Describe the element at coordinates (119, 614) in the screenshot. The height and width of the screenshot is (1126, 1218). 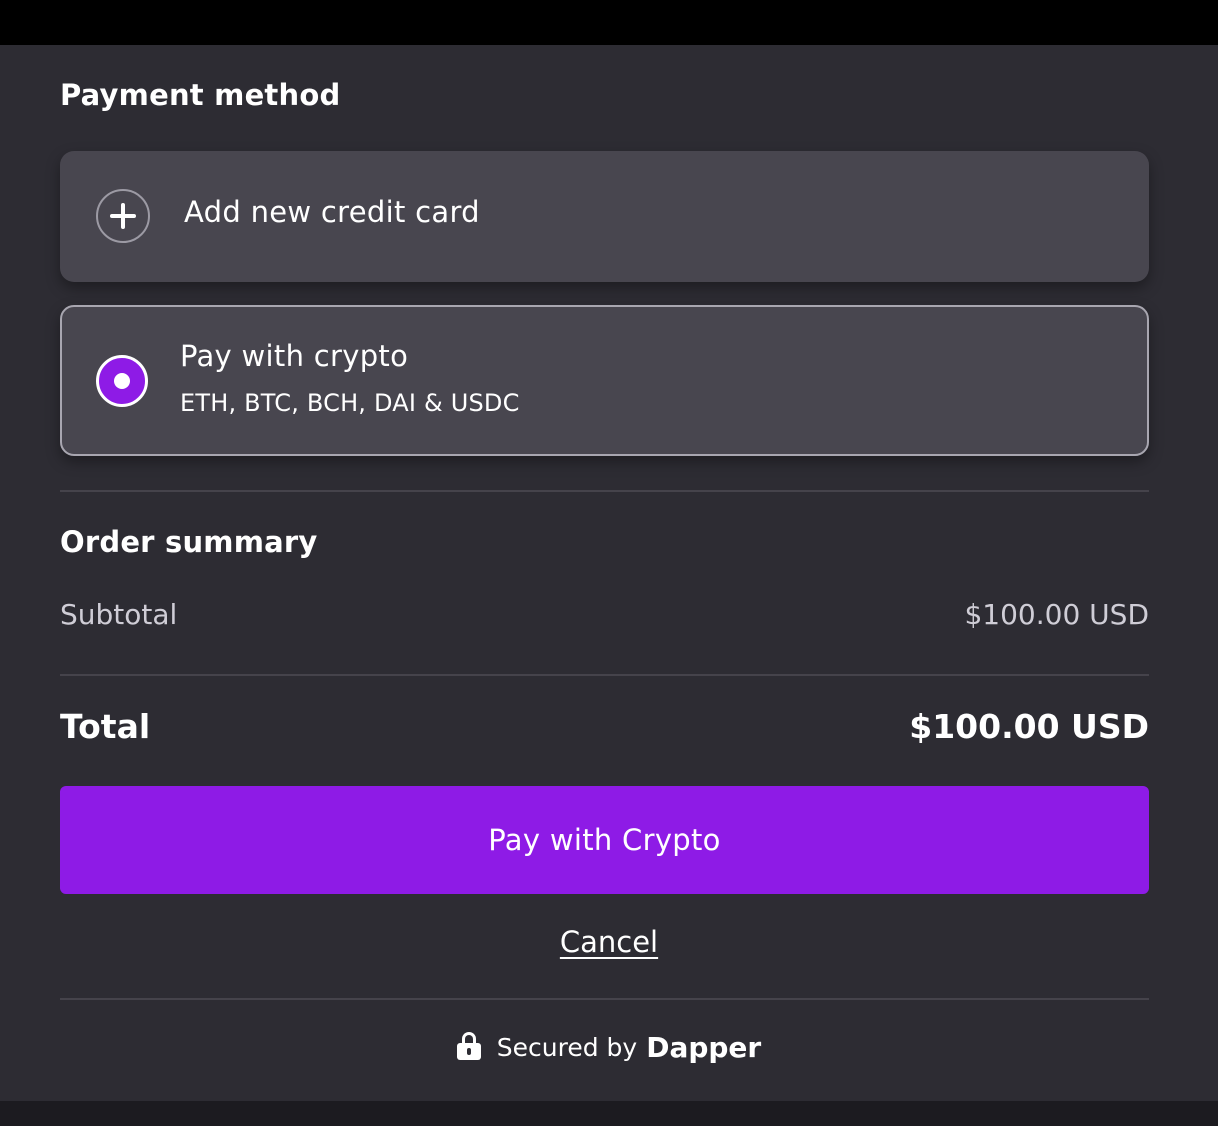
I see `subtotal-label: Subtotal` at that location.